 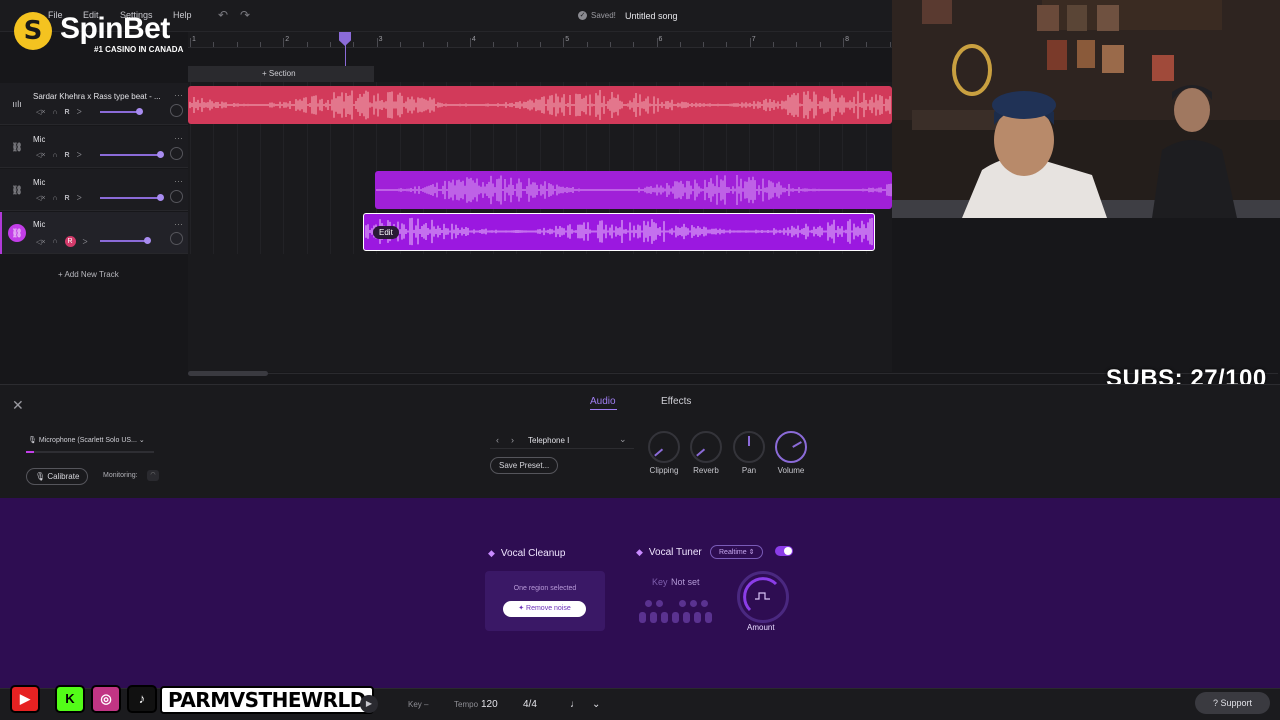 I want to click on time-signature: 4/4, so click(x=530, y=704).